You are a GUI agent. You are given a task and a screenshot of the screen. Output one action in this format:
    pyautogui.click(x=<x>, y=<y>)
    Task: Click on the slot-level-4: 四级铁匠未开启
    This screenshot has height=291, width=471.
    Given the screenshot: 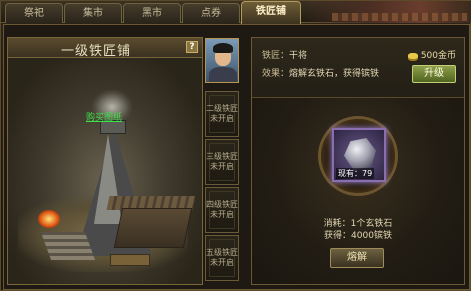 What is the action you would take?
    pyautogui.click(x=222, y=210)
    